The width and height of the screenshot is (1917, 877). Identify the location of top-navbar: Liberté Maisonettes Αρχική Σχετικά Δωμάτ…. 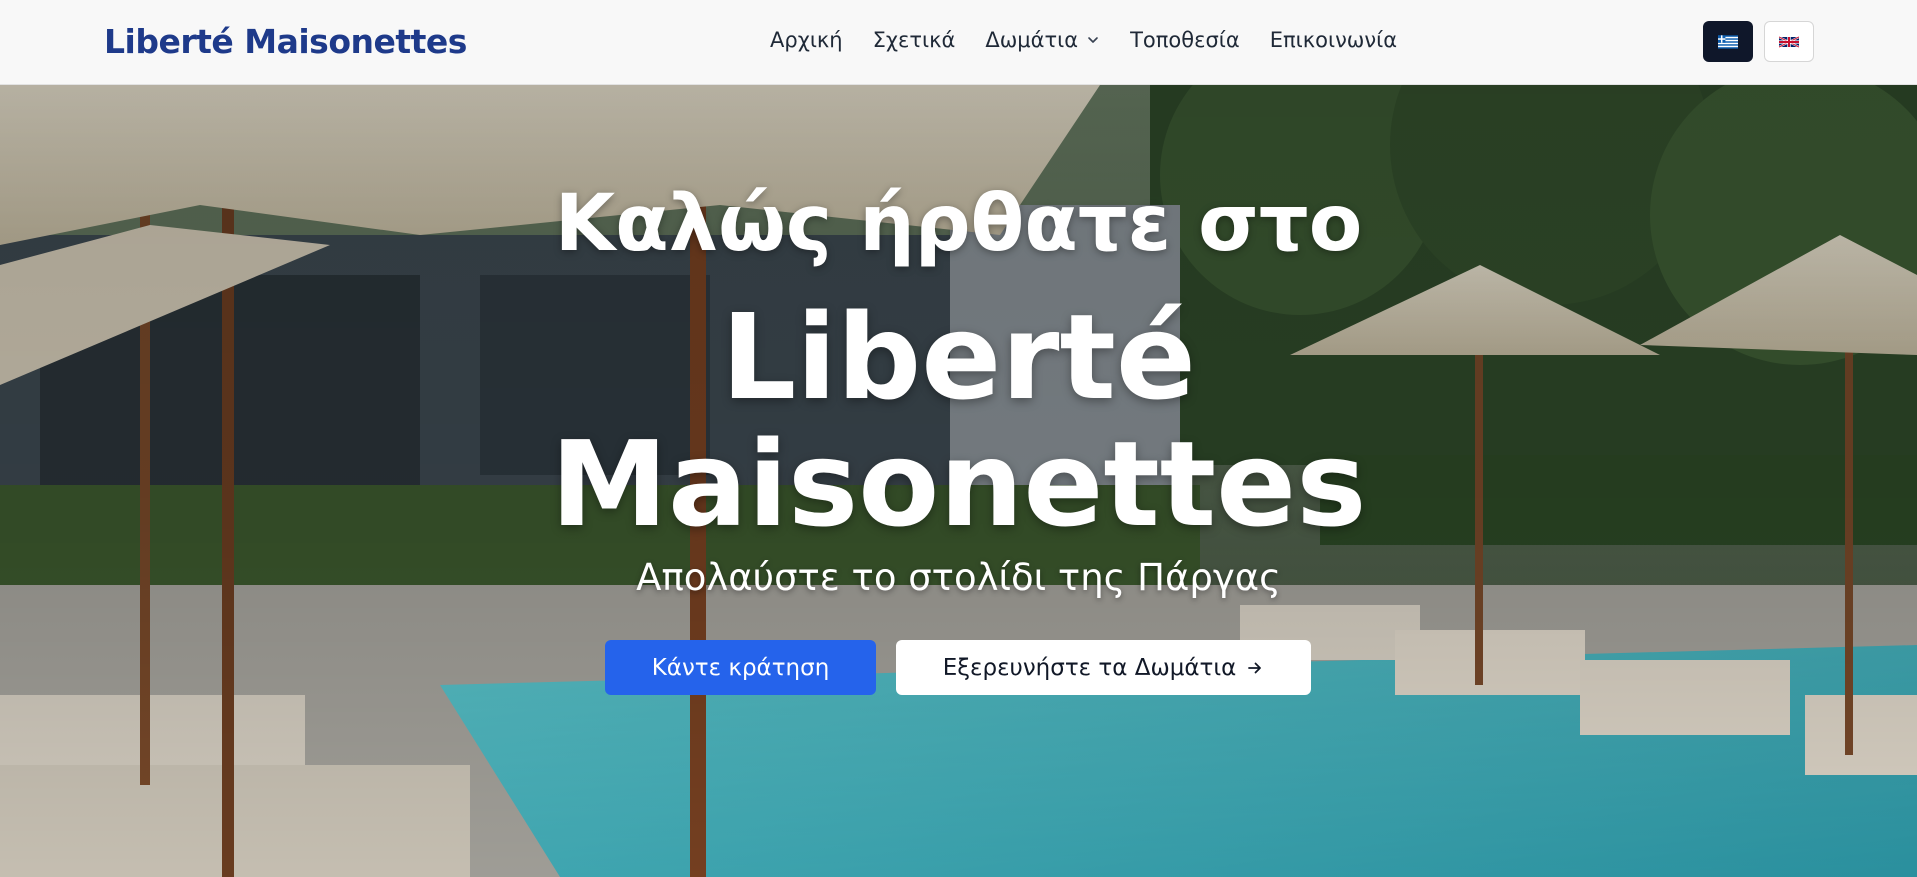
(958, 42).